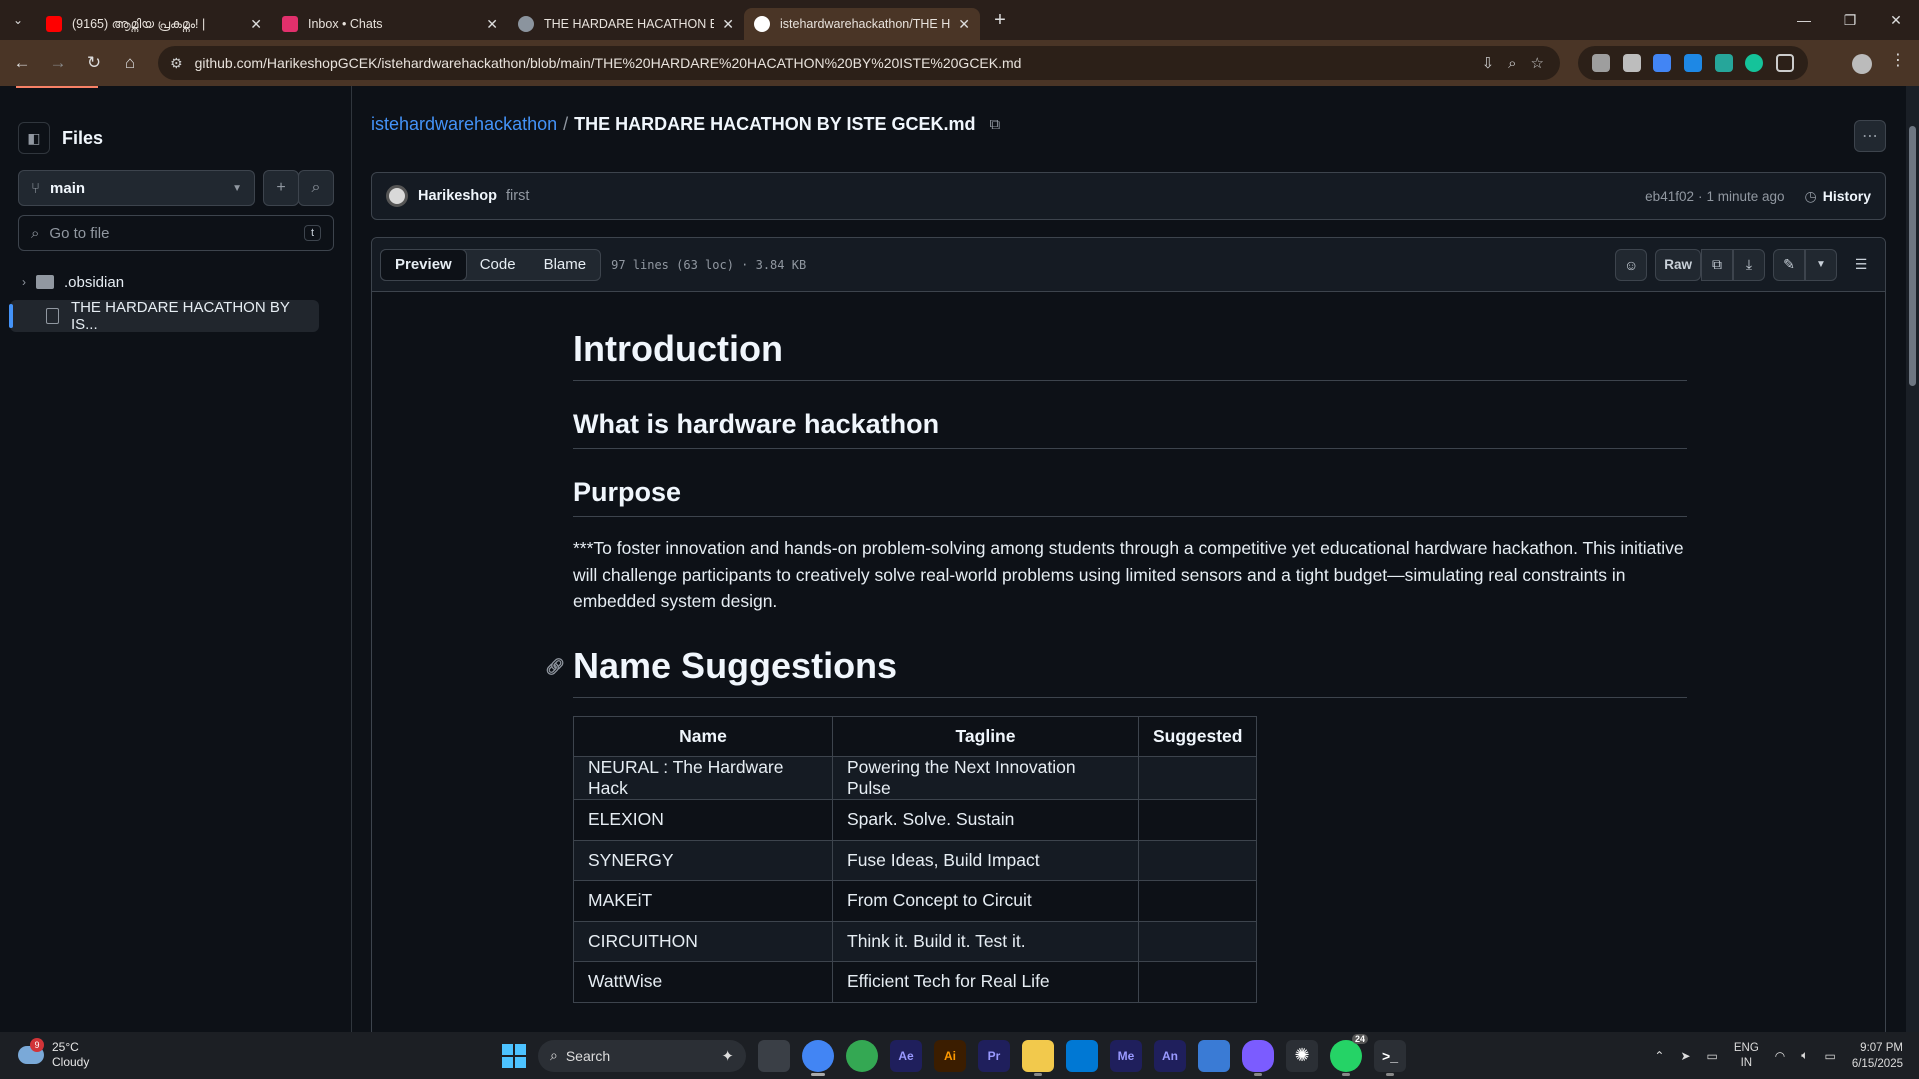 The width and height of the screenshot is (1919, 1079). I want to click on history-icon: ◷, so click(1810, 195).